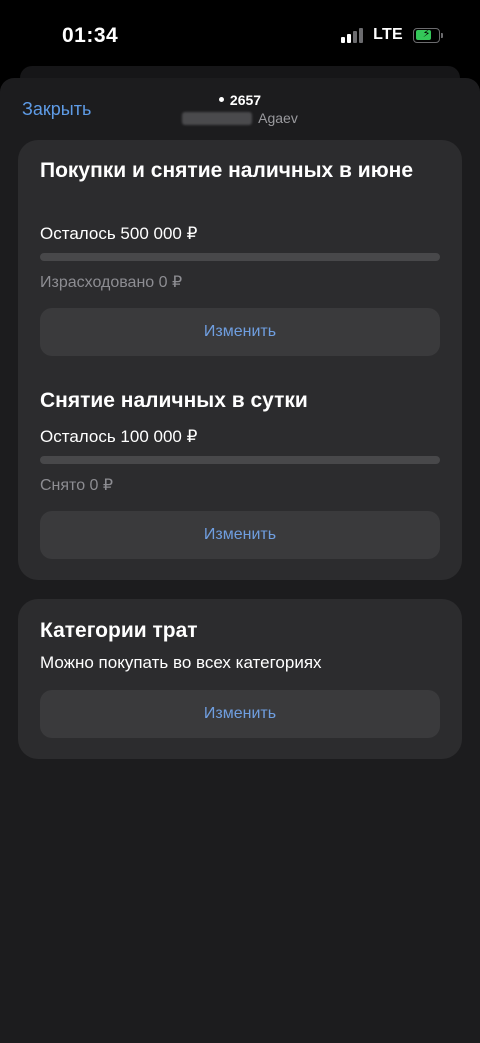 The width and height of the screenshot is (480, 1043). What do you see at coordinates (278, 118) in the screenshot?
I see `owner-name: Agaev` at bounding box center [278, 118].